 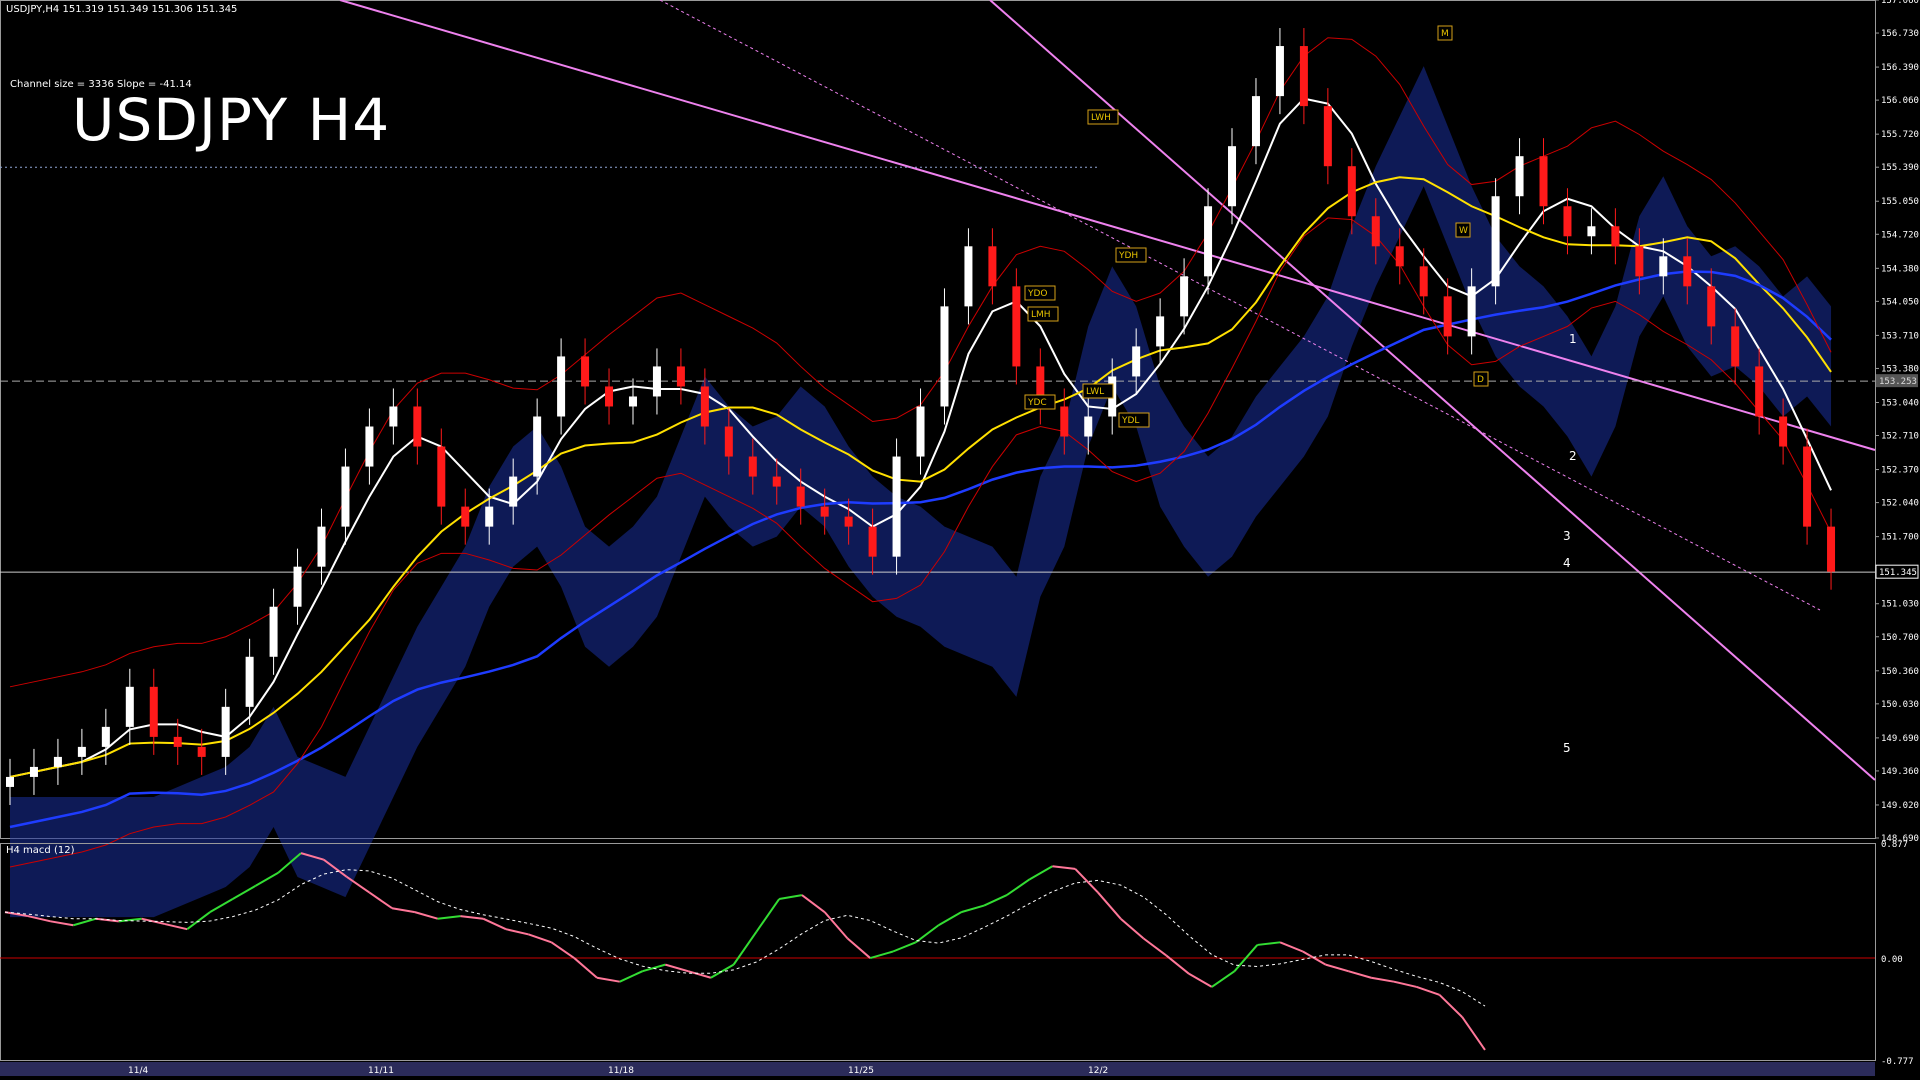 What do you see at coordinates (1041, 315) in the screenshot?
I see `level-tag-label: LMH` at bounding box center [1041, 315].